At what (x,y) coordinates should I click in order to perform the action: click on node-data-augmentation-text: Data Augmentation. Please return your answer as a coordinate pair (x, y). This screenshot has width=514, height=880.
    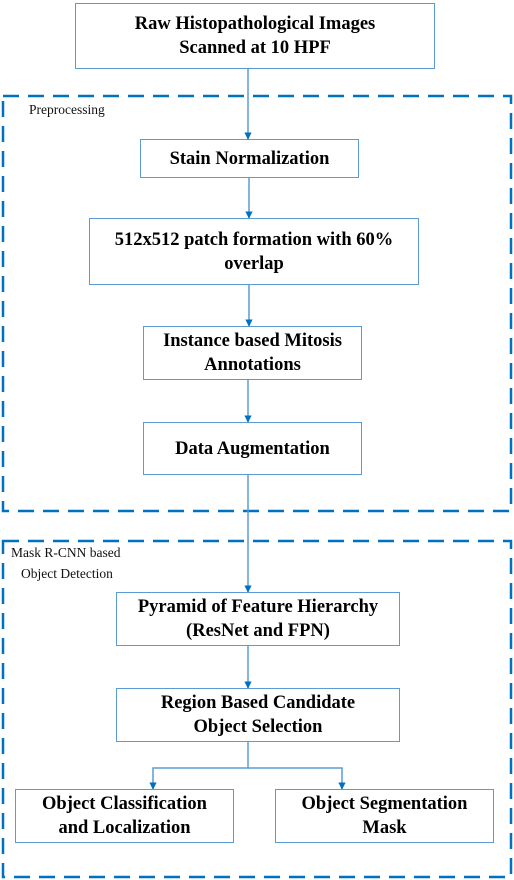
    Looking at the image, I should click on (252, 448).